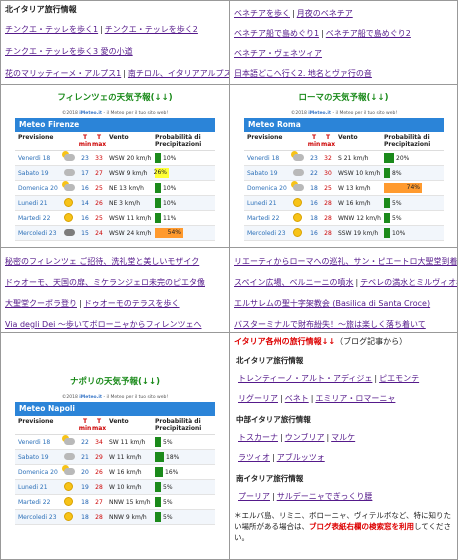  I want to click on article-link: ドゥオーモ、天国の扉、ミケランジェロ未完のピエタ像, so click(105, 282).